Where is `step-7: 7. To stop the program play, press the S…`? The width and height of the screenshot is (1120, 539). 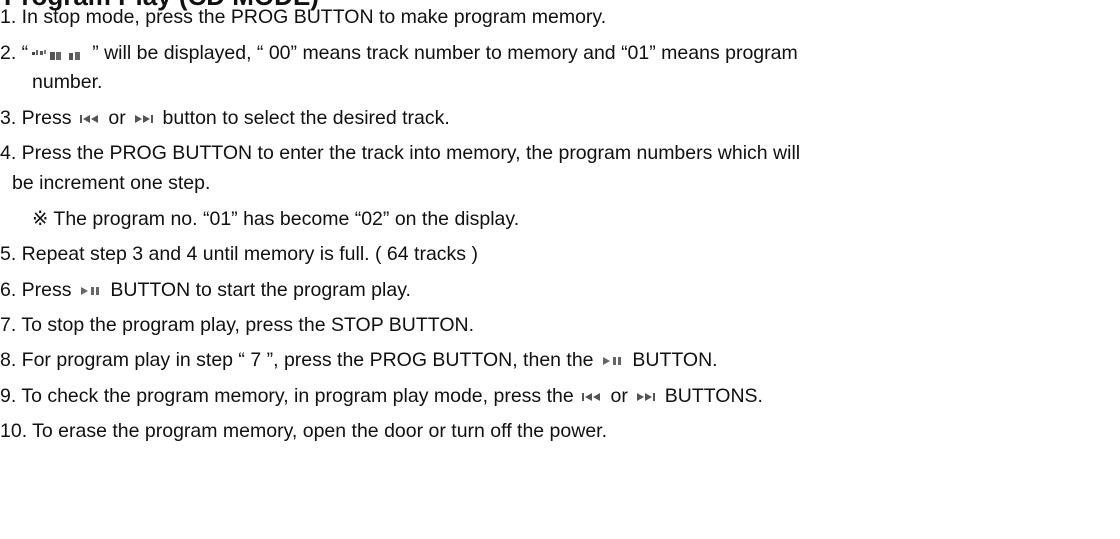
step-7: 7. To stop the program play, press the S… is located at coordinates (237, 325).